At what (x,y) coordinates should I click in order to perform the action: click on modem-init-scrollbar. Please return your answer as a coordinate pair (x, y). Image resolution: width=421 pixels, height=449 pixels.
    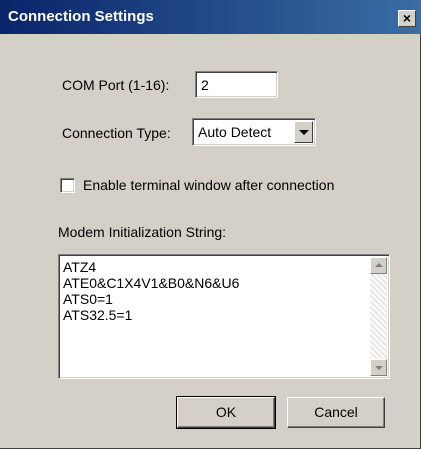
    Looking at the image, I should click on (378, 316).